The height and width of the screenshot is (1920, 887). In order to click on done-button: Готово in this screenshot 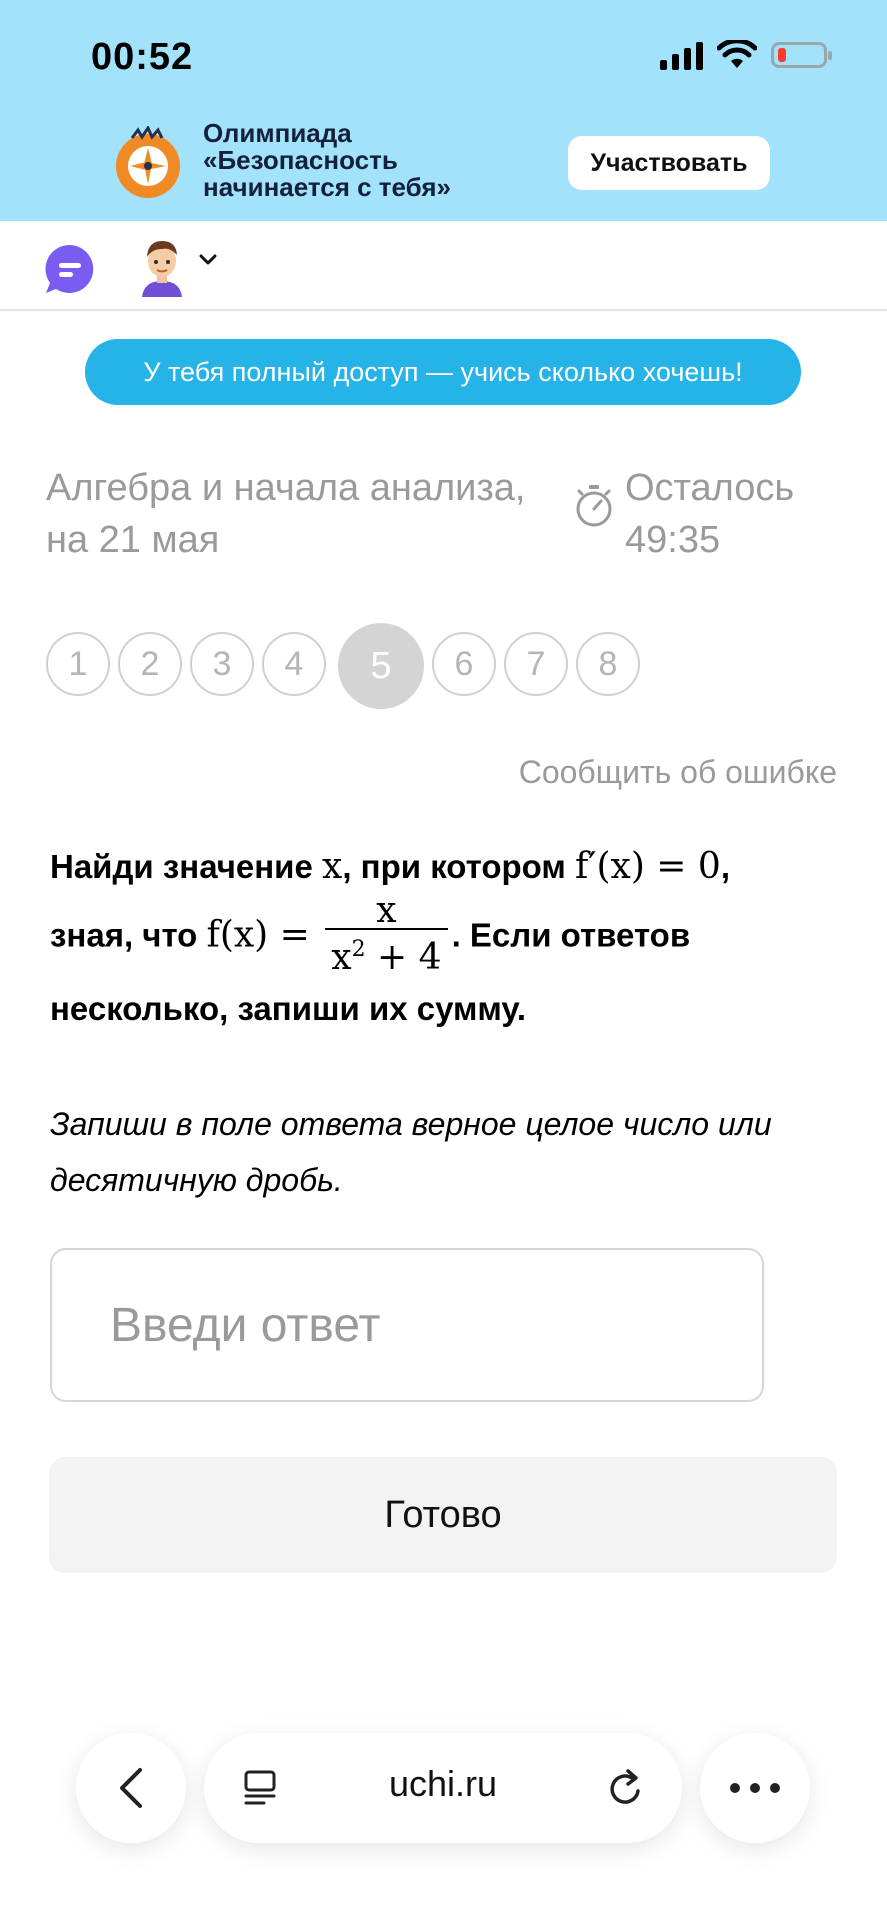, I will do `click(443, 1515)`.